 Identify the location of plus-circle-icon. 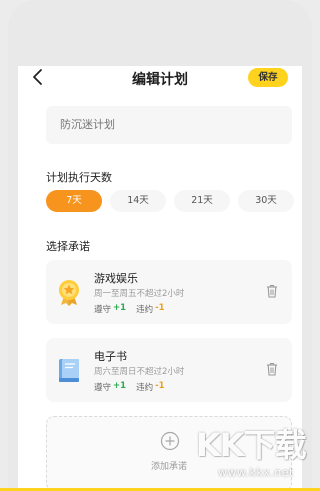
(170, 441).